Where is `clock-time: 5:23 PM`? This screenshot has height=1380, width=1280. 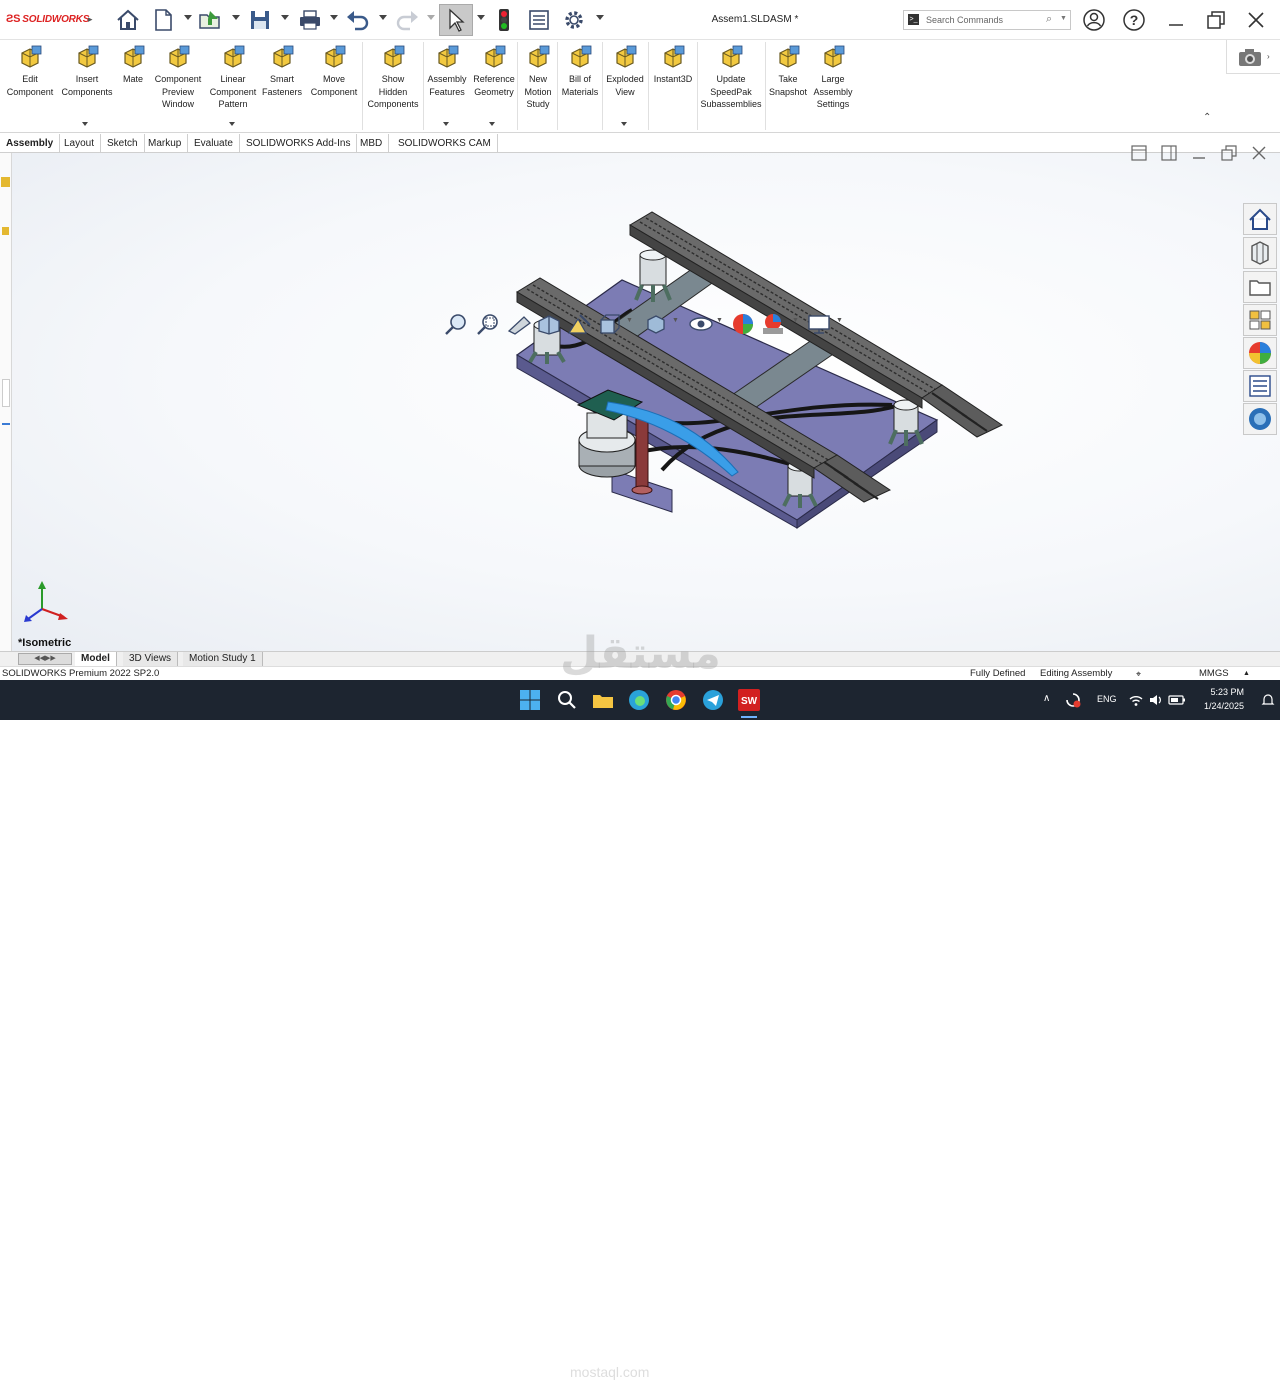
clock-time: 5:23 PM is located at coordinates (1222, 692).